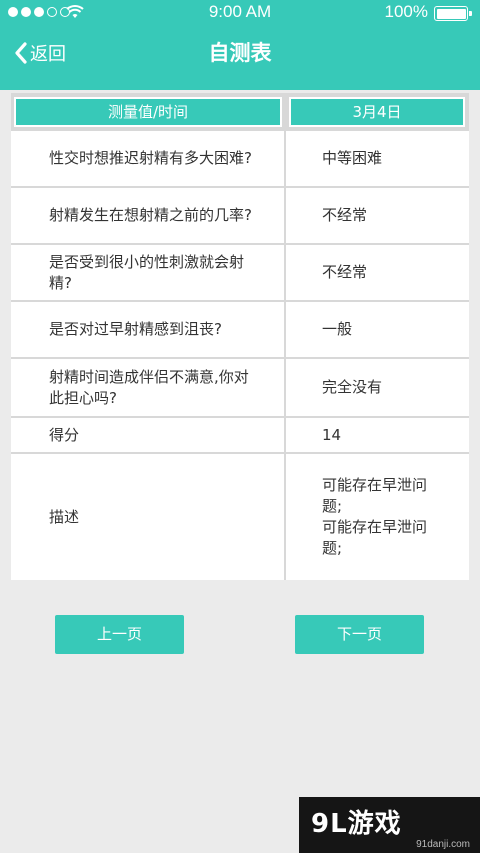 This screenshot has height=853, width=480. I want to click on table-row: 性交时想推迟射精有多大困难? 中等困难, so click(240, 158).